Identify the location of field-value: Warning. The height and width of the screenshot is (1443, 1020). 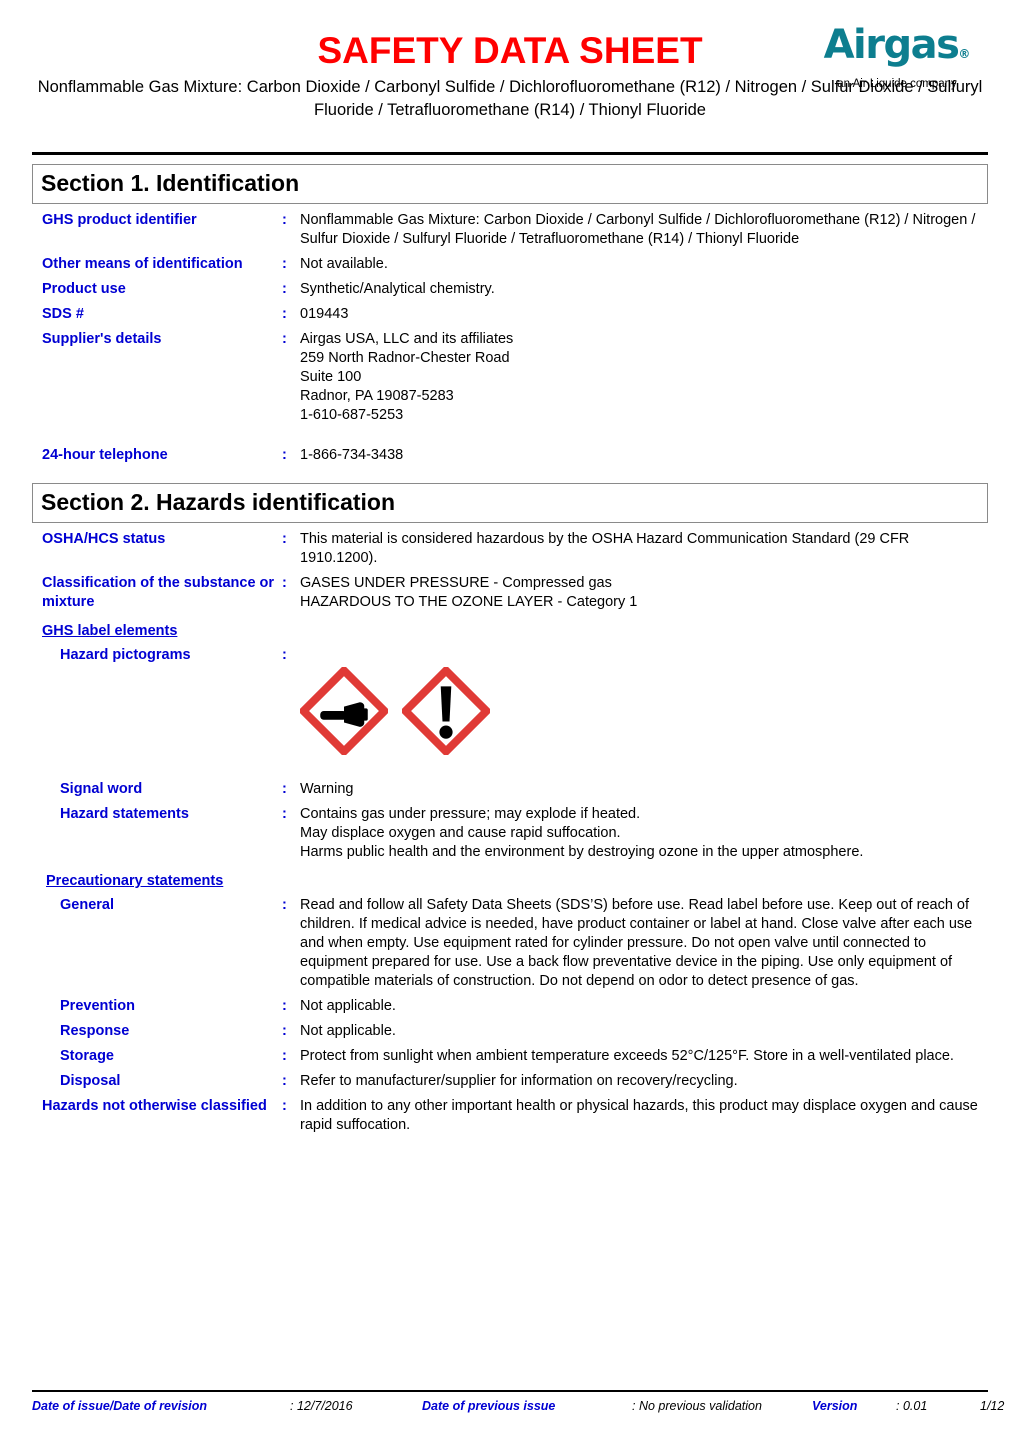
(327, 789).